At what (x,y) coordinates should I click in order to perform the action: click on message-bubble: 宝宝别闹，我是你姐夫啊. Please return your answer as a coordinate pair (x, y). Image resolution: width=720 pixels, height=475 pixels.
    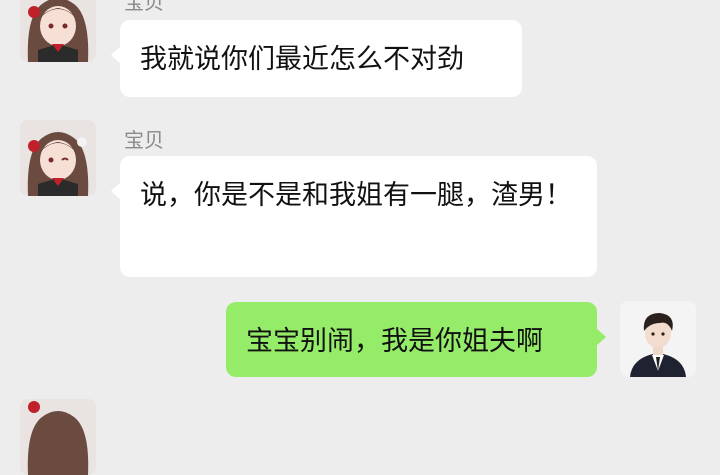
    Looking at the image, I should click on (416, 339).